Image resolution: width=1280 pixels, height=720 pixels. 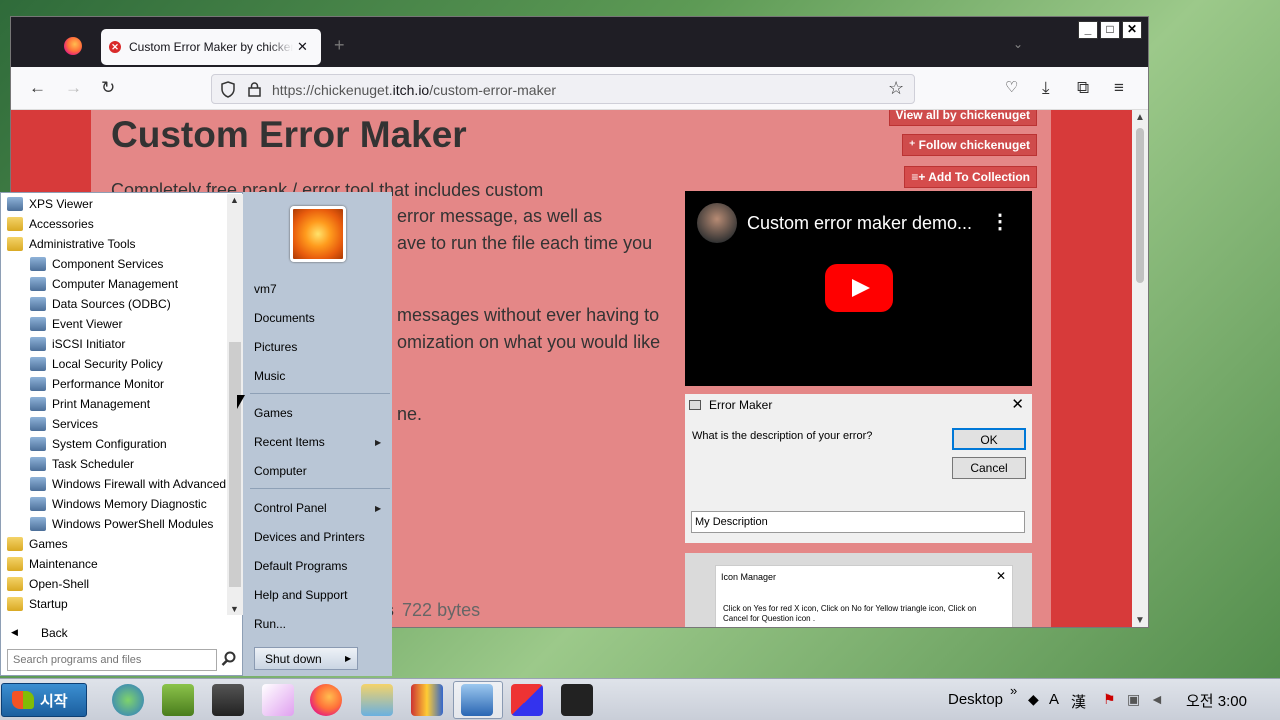 What do you see at coordinates (1132, 30) in the screenshot?
I see `close-button: ✕` at bounding box center [1132, 30].